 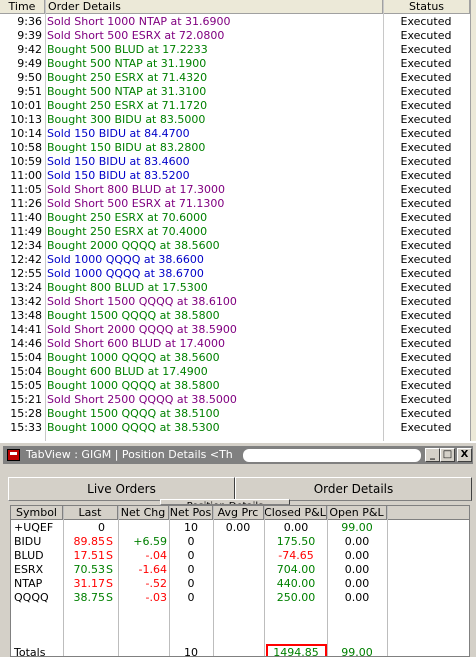 I want to click on position-closed-pl: 440.00, so click(x=296, y=583).